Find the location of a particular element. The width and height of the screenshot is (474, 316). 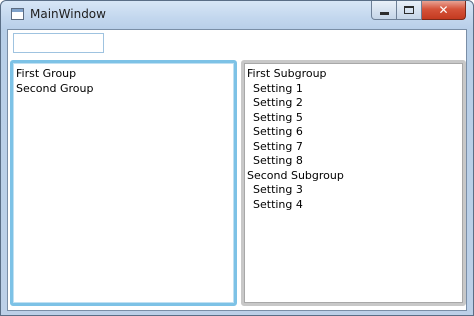

setting-list-item: Setting 3 is located at coordinates (353, 190).